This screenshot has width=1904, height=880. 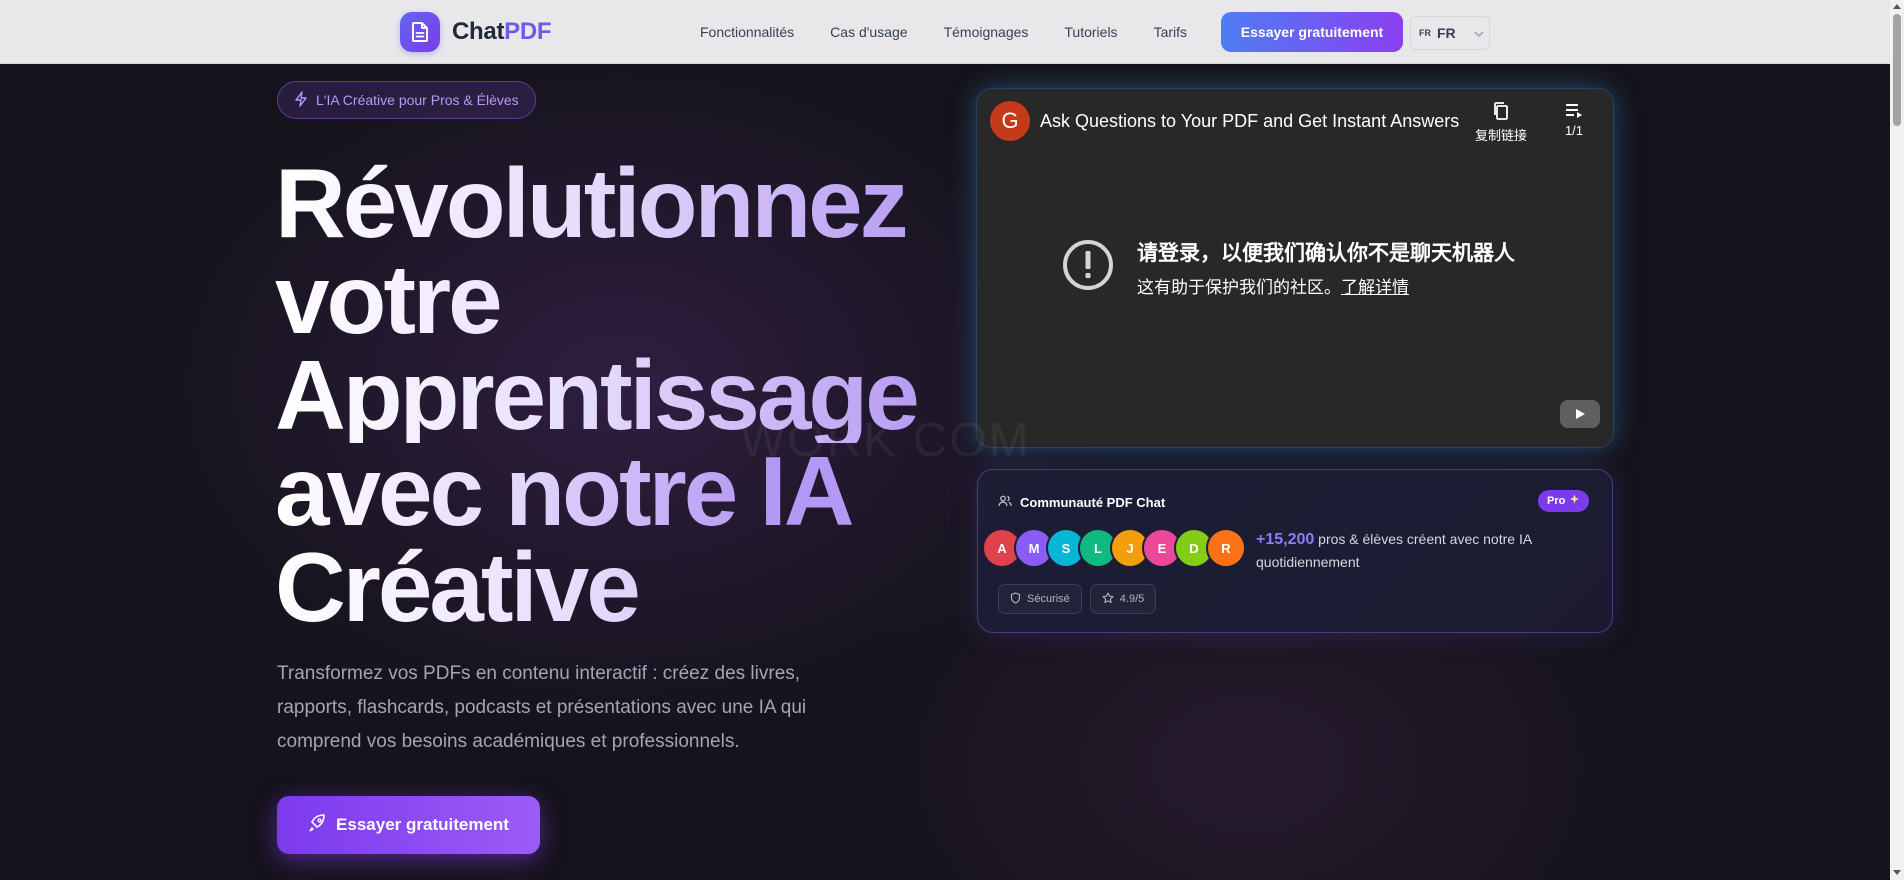 What do you see at coordinates (868, 32) in the screenshot?
I see `nav-link-cas-usage: Cas d'usage` at bounding box center [868, 32].